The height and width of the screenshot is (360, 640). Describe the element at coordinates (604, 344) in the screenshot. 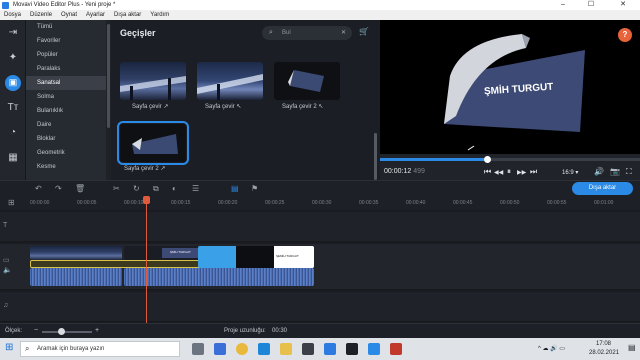

I see `clock-time: 17:08` at that location.